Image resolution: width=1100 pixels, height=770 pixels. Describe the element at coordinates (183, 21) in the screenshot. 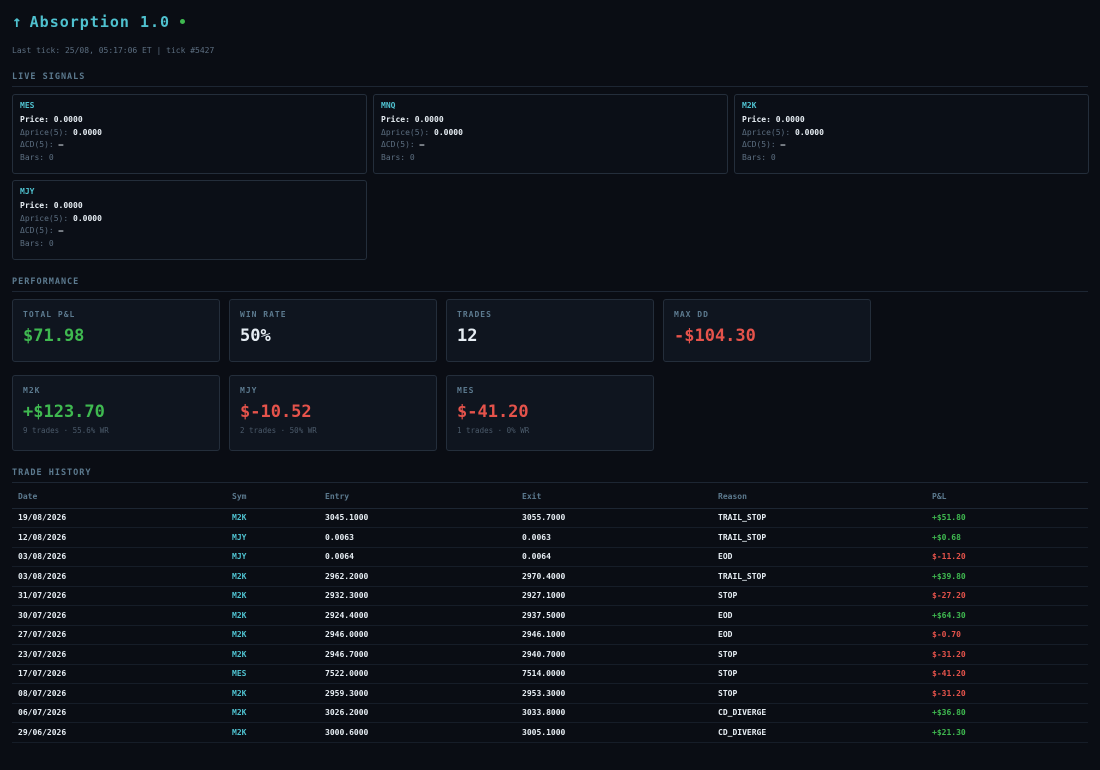

I see `status-dot-icon` at that location.